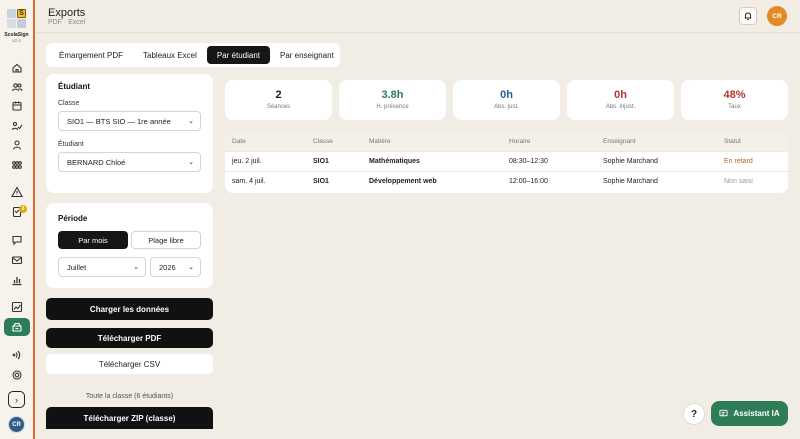 This screenshot has width=800, height=439. I want to click on year-select-value: 2026, so click(167, 267).